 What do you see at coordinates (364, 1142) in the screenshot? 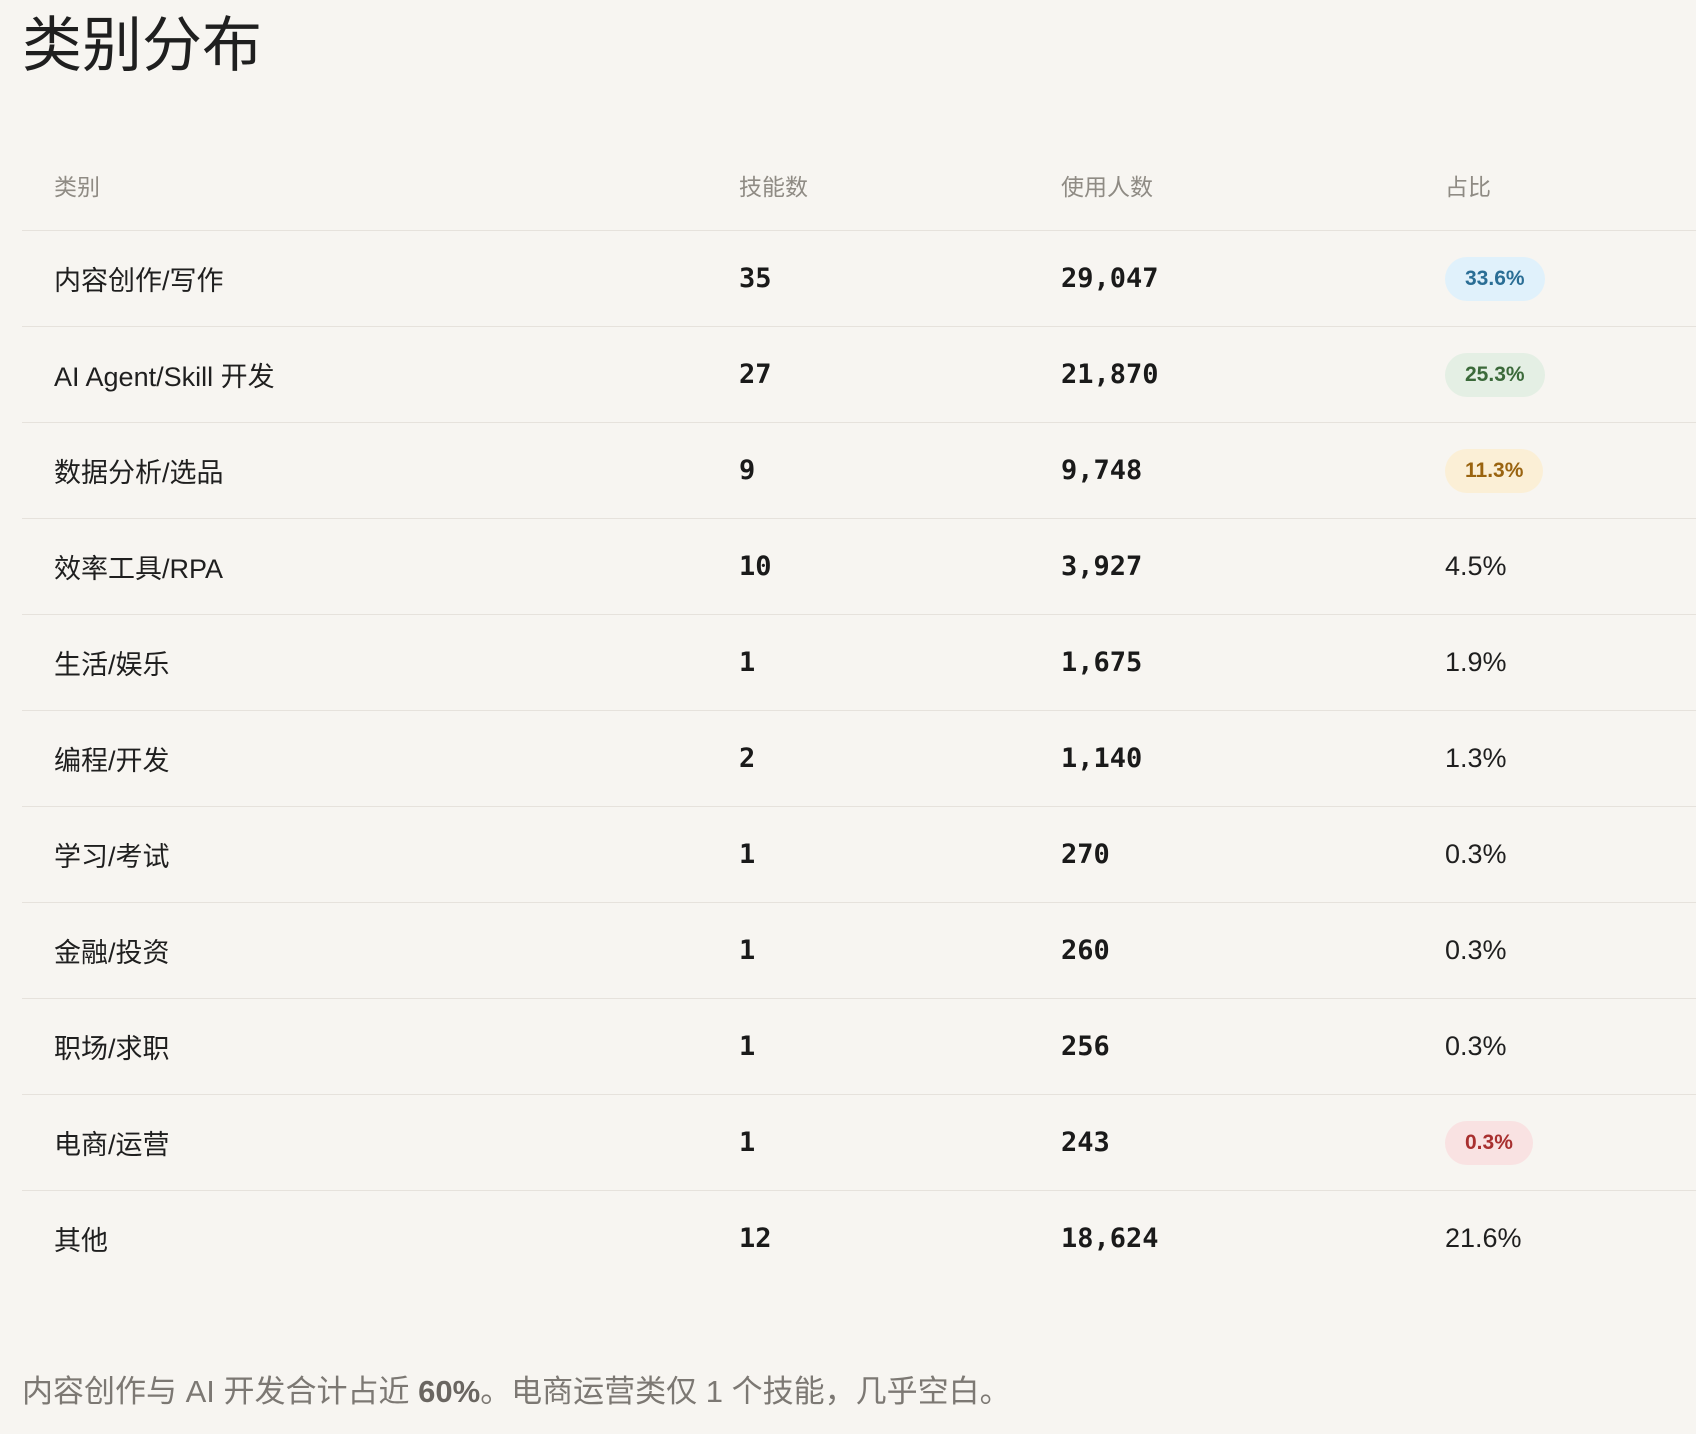
I see `category-cell: 电商/运营` at bounding box center [364, 1142].